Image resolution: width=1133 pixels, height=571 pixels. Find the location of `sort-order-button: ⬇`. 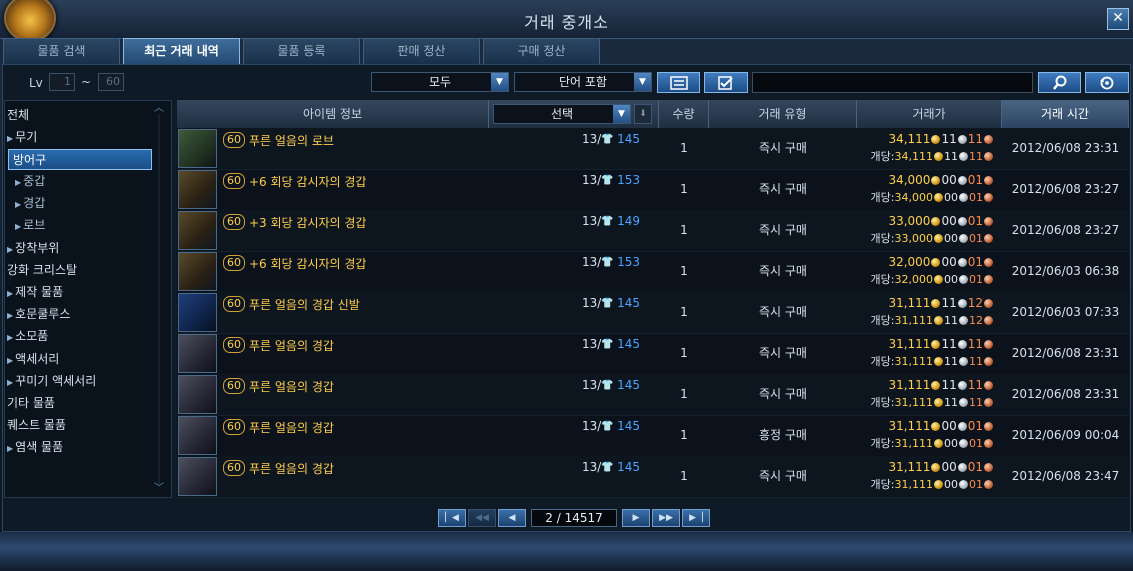

sort-order-button: ⬇ is located at coordinates (643, 114).